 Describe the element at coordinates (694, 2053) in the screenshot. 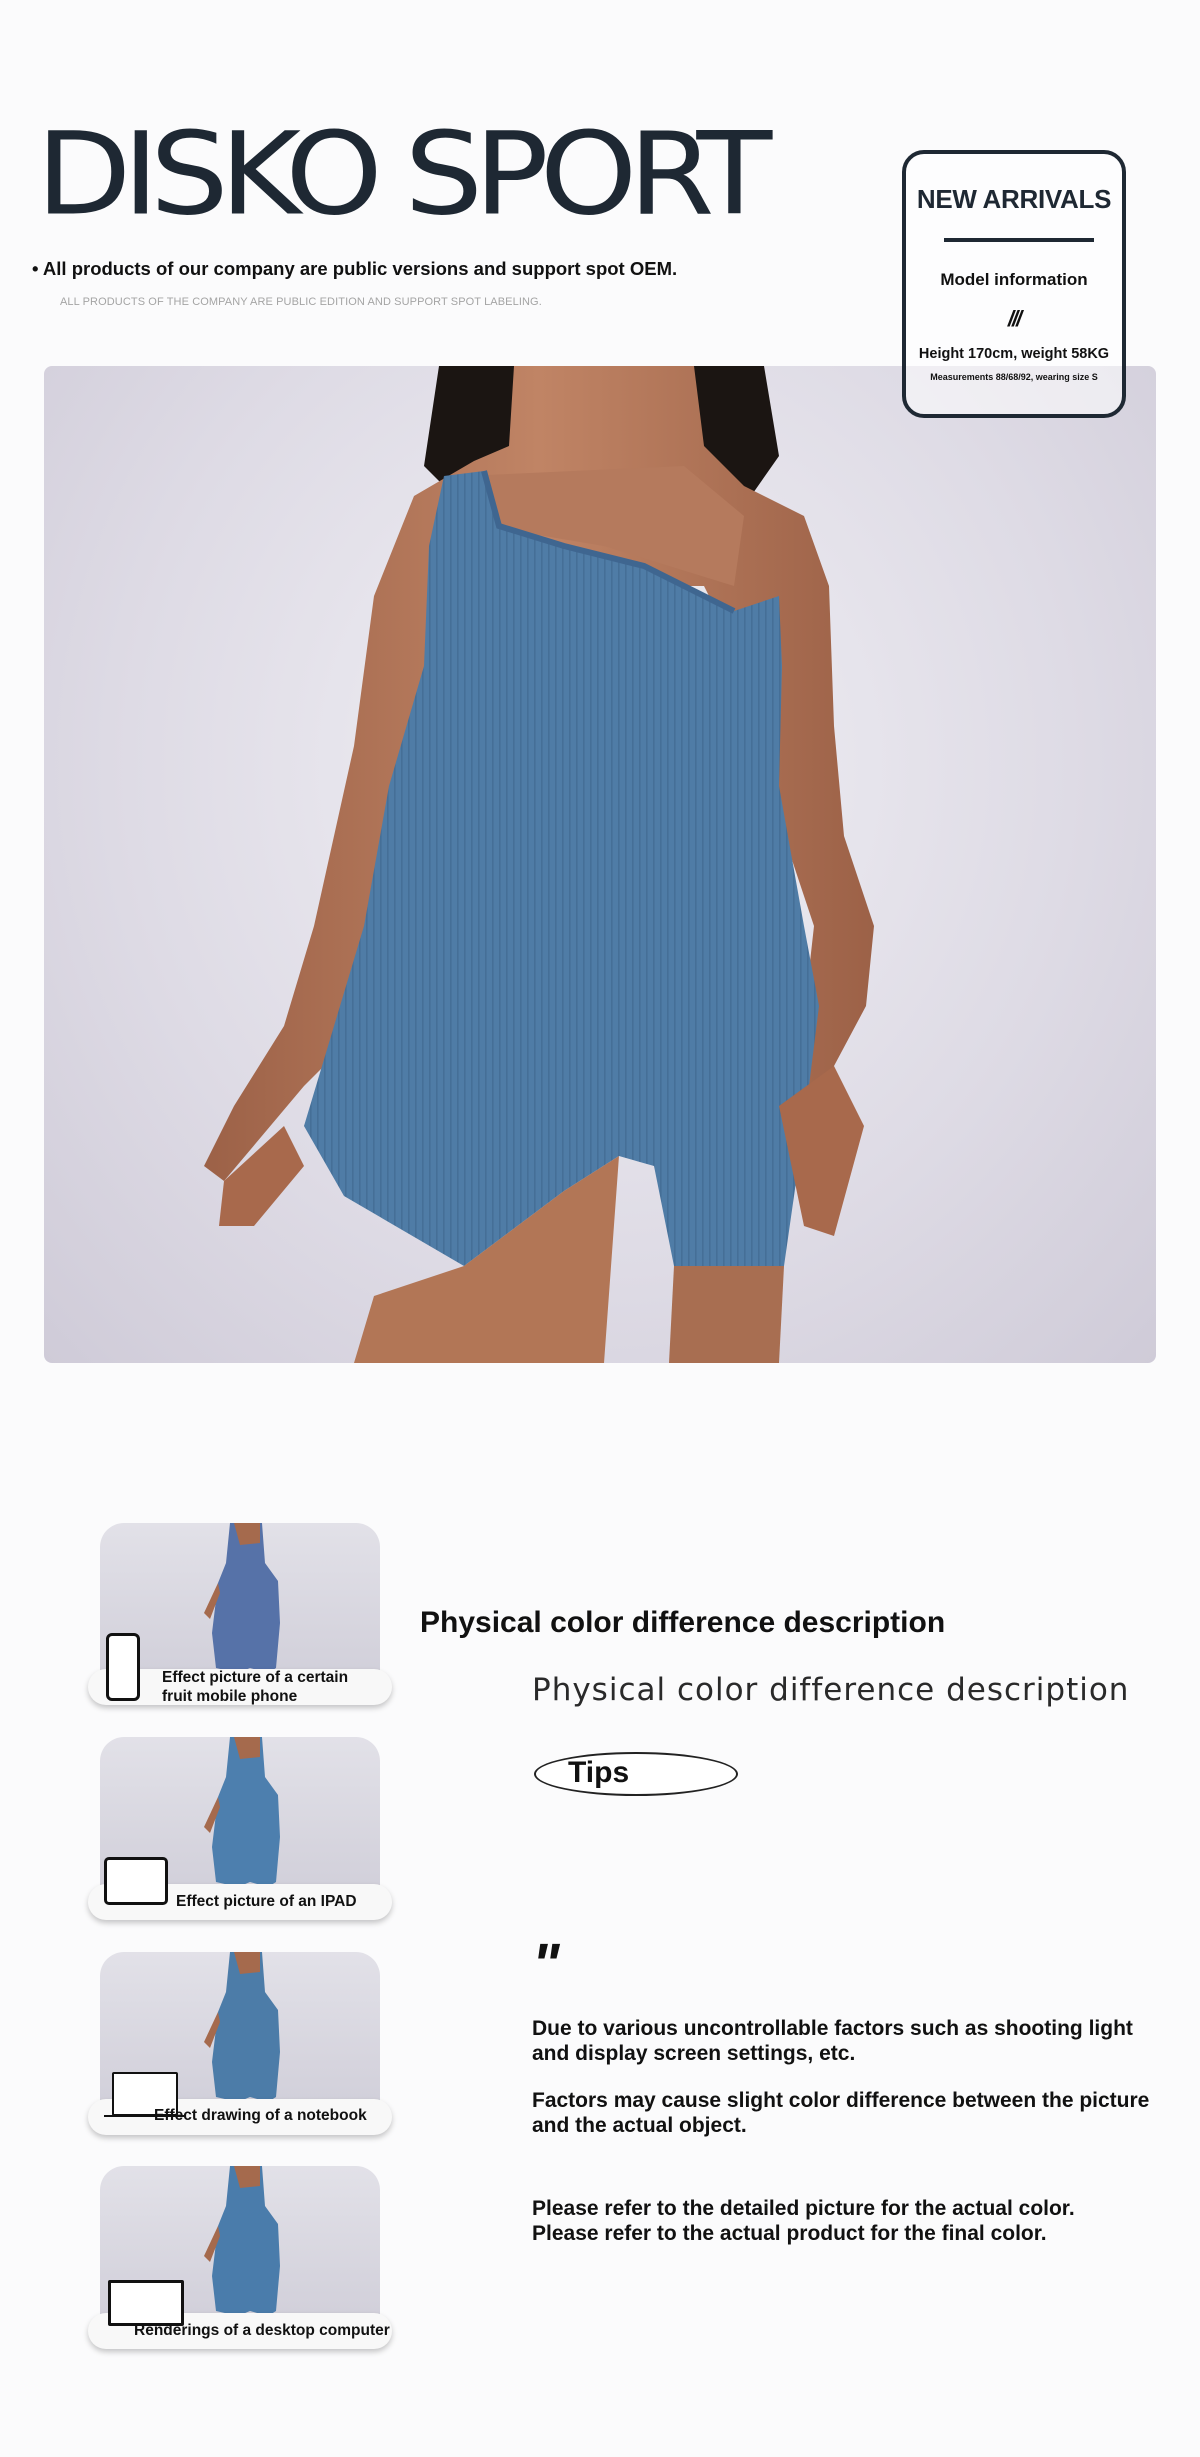

I see `note-line: and display screen settings, etc.` at that location.